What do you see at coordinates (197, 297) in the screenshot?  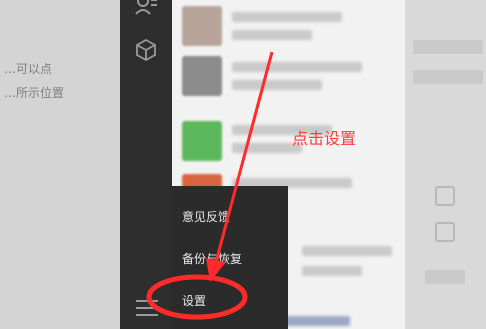 I see `highlight-circle` at bounding box center [197, 297].